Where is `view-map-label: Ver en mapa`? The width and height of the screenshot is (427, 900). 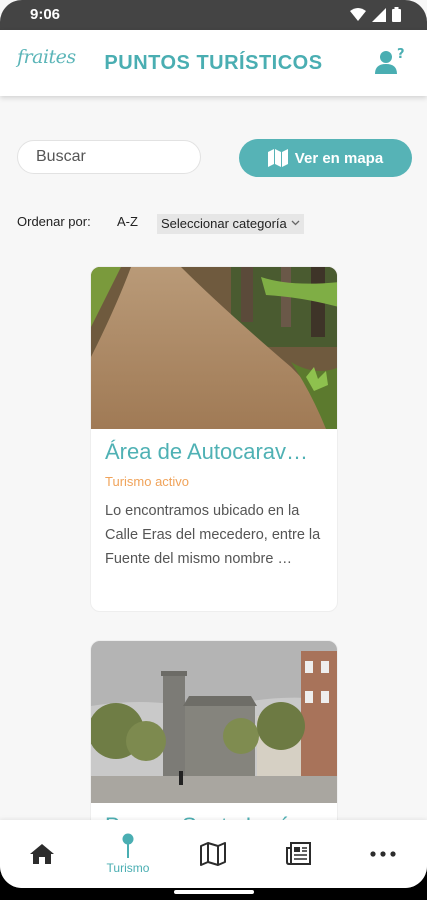 view-map-label: Ver en mapa is located at coordinates (339, 158).